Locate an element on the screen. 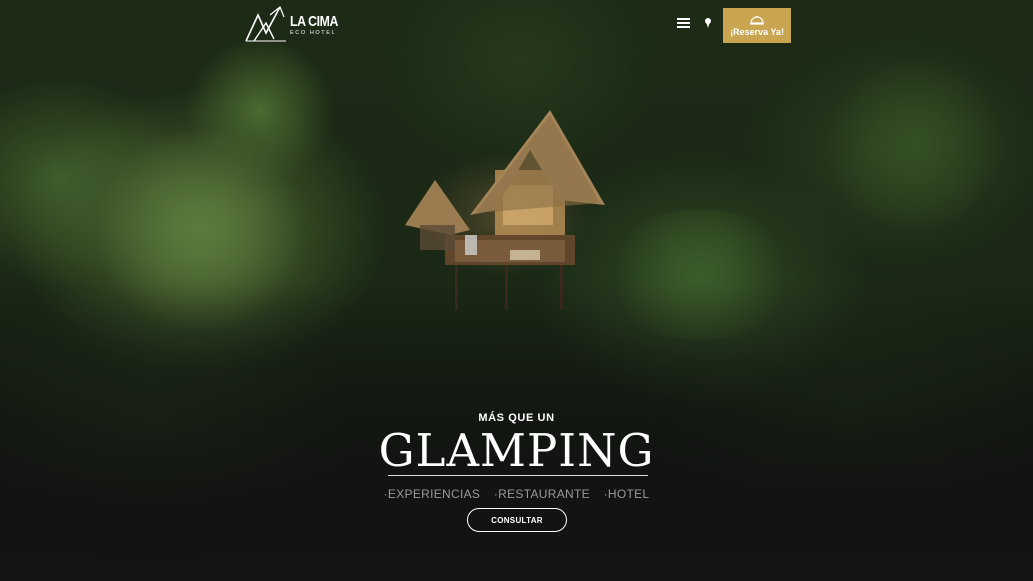  brand-subtitle: ECO HOTEL is located at coordinates (313, 32).